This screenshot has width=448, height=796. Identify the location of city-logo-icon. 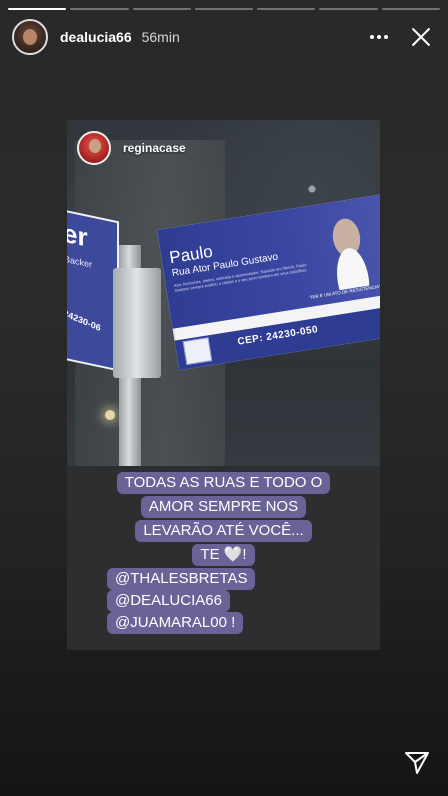
(197, 351).